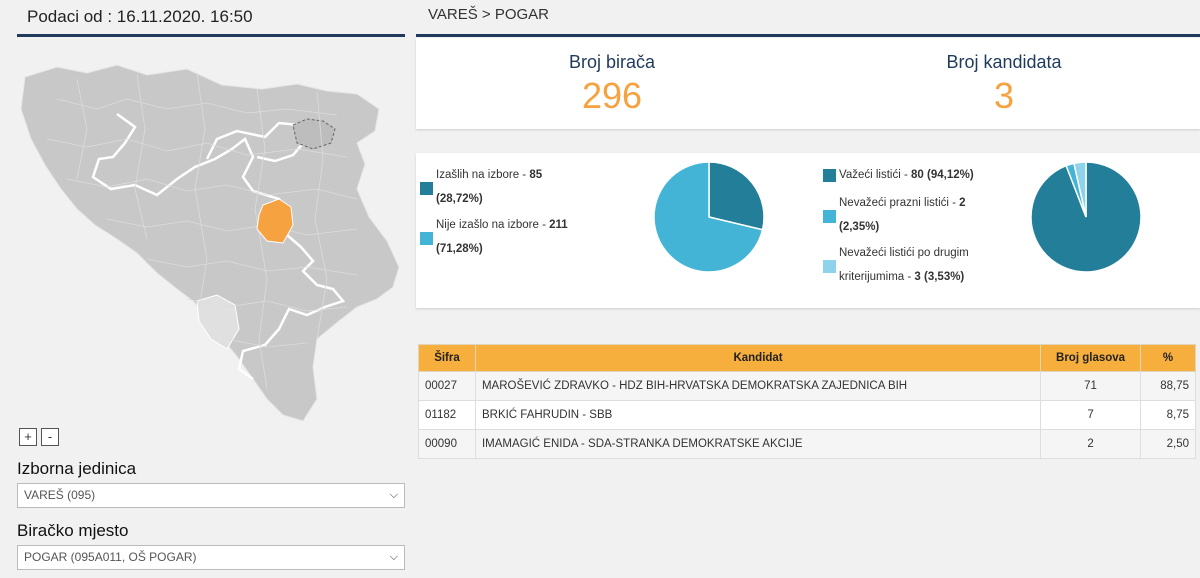  Describe the element at coordinates (459, 199) in the screenshot. I see `legend-pct: (28,72%)` at that location.